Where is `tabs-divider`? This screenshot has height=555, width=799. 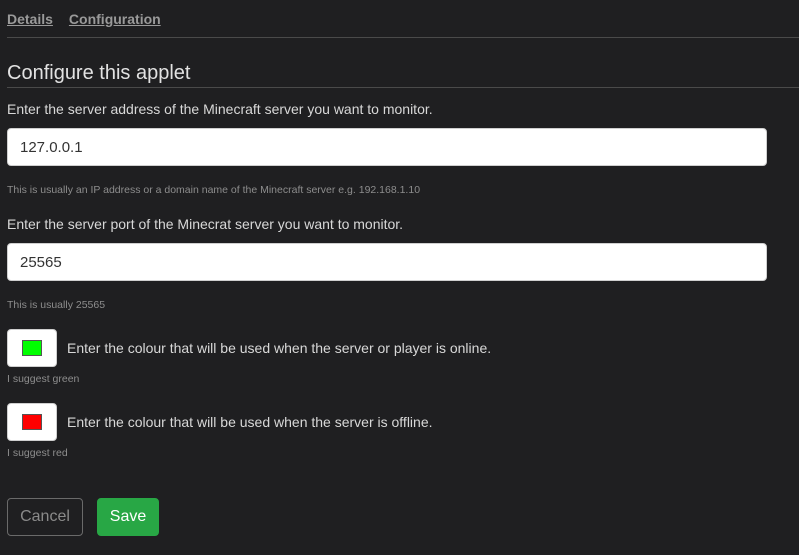 tabs-divider is located at coordinates (403, 37).